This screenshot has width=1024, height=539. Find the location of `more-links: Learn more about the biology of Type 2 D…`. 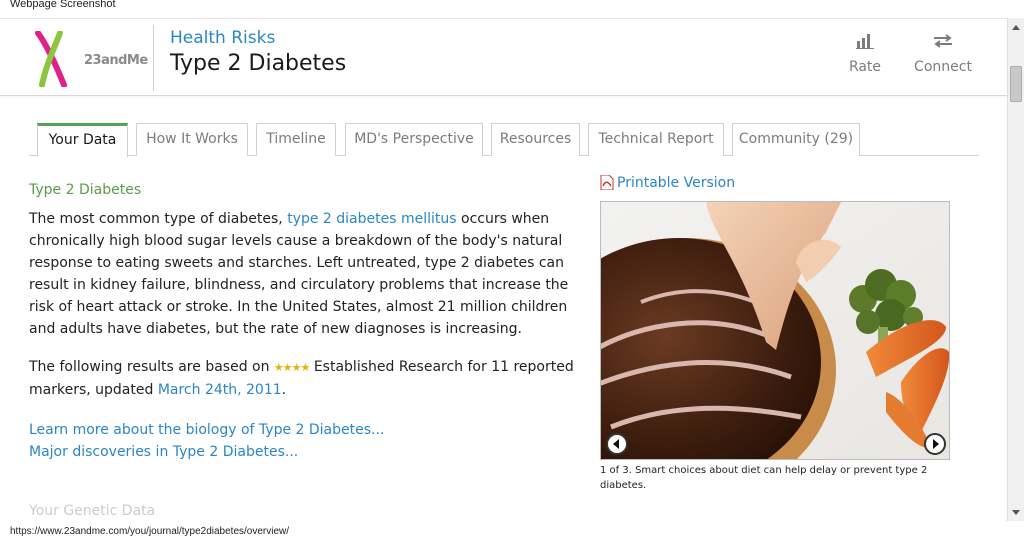

more-links: Learn more about the biology of Type 2 D… is located at coordinates (309, 441).